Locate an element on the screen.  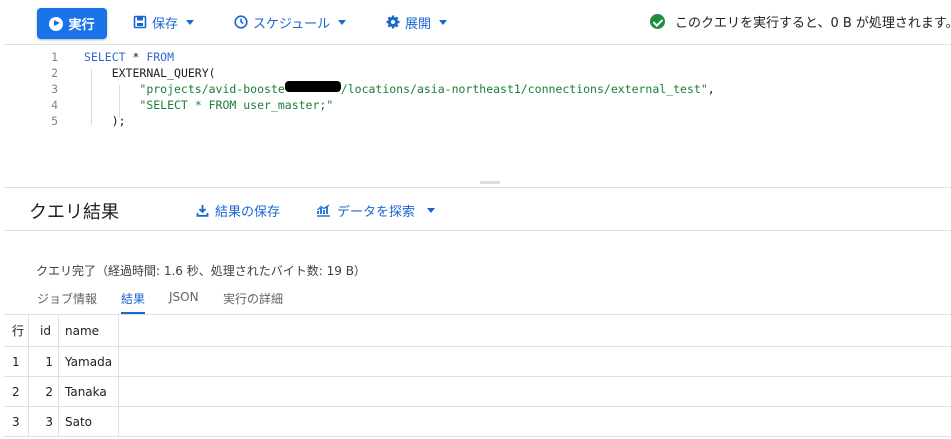
code-keyword: FROM is located at coordinates (160, 57).